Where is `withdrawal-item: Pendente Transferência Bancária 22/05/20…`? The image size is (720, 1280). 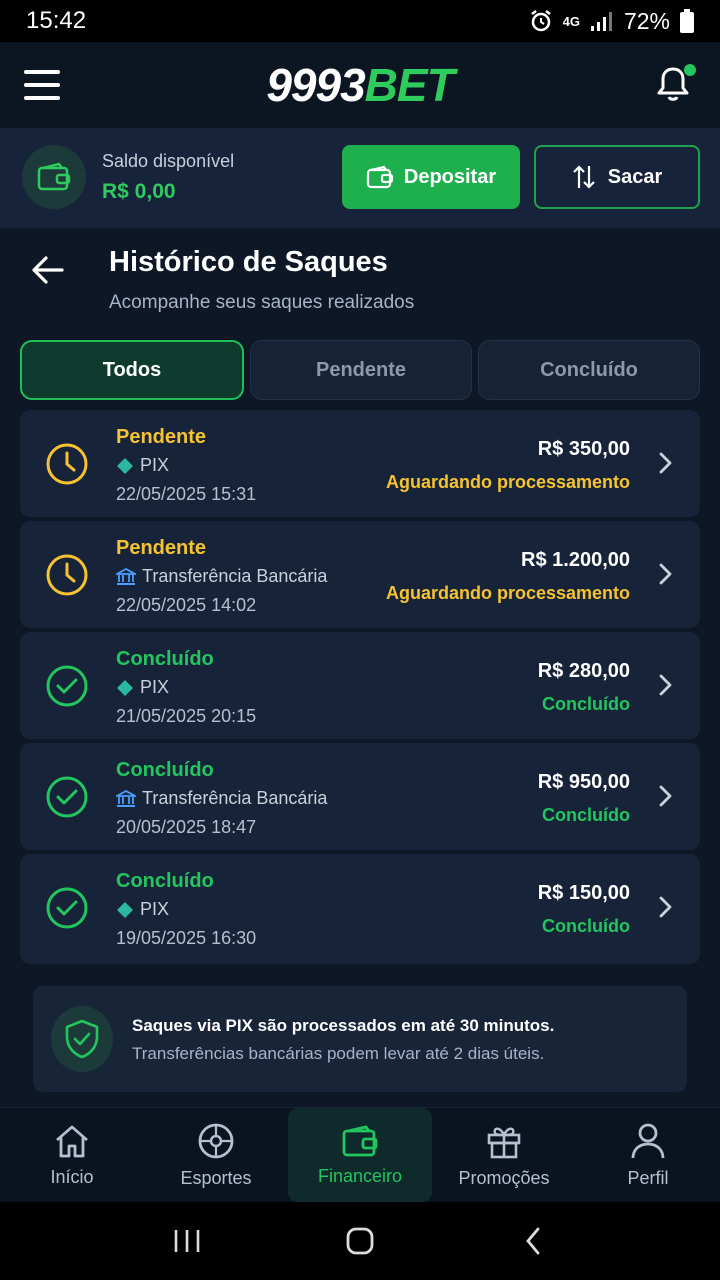 withdrawal-item: Pendente Transferência Bancária 22/05/20… is located at coordinates (360, 574).